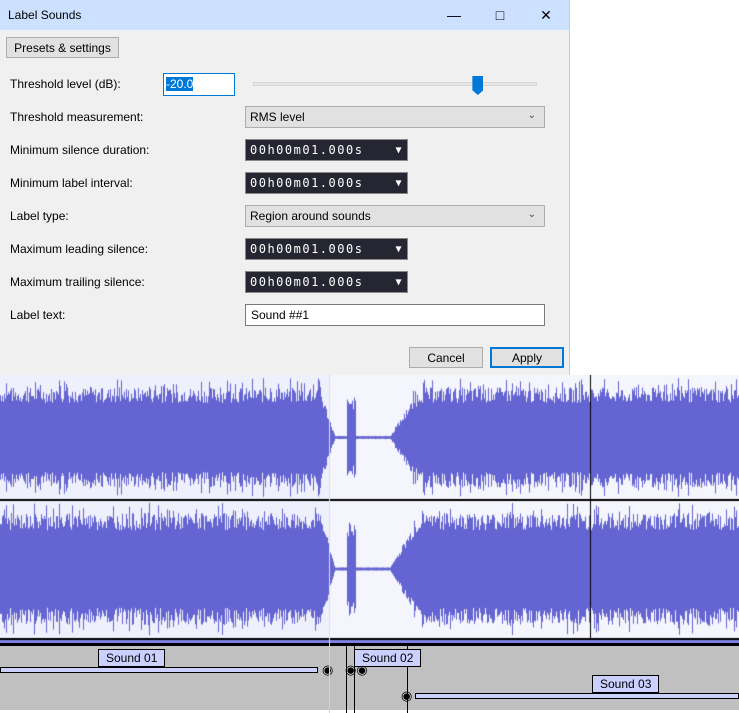 Image resolution: width=739 pixels, height=713 pixels. What do you see at coordinates (132, 658) in the screenshot?
I see `label-sound-01: Sound 01` at bounding box center [132, 658].